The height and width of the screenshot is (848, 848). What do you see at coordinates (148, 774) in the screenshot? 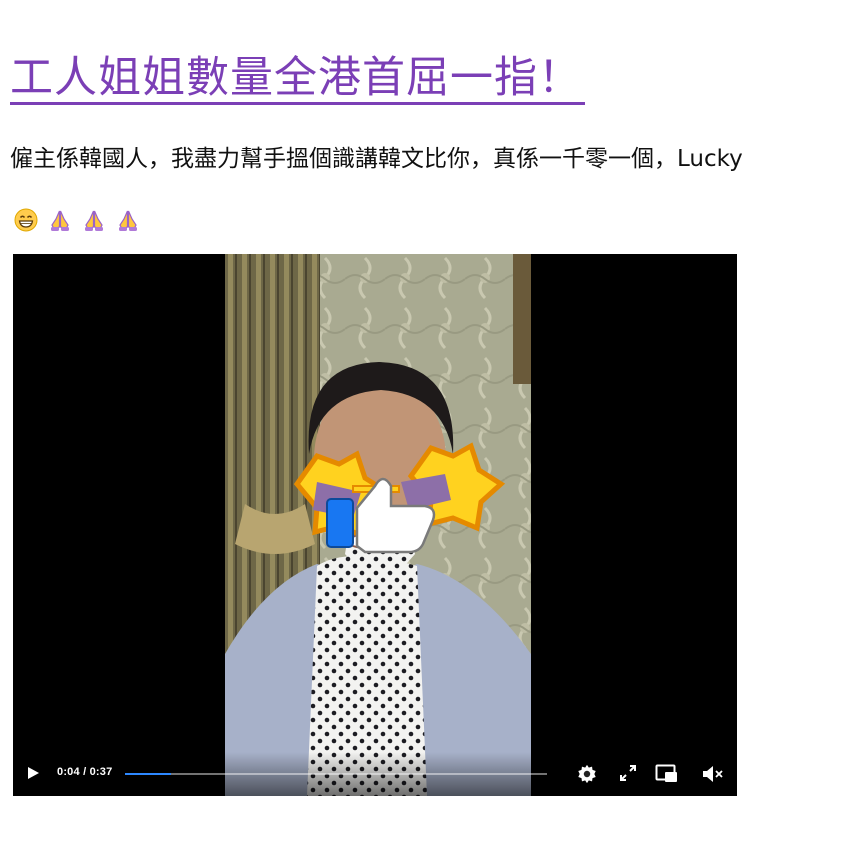
I see `progress-fill` at bounding box center [148, 774].